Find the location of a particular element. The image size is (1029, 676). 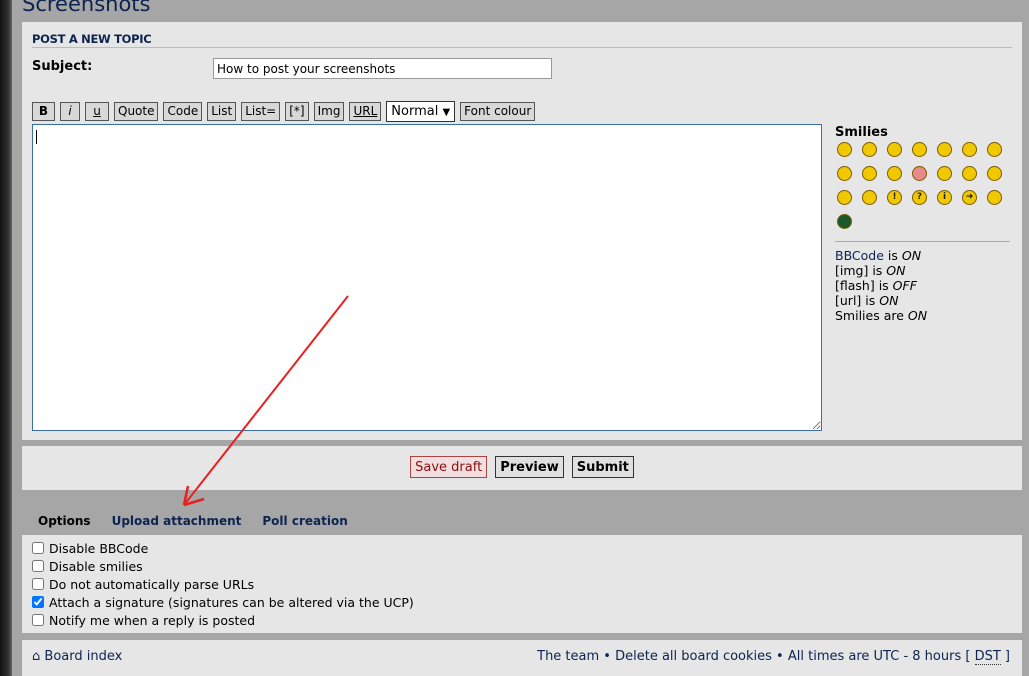

tab-upload-attachment: Upload attachment is located at coordinates (177, 521).